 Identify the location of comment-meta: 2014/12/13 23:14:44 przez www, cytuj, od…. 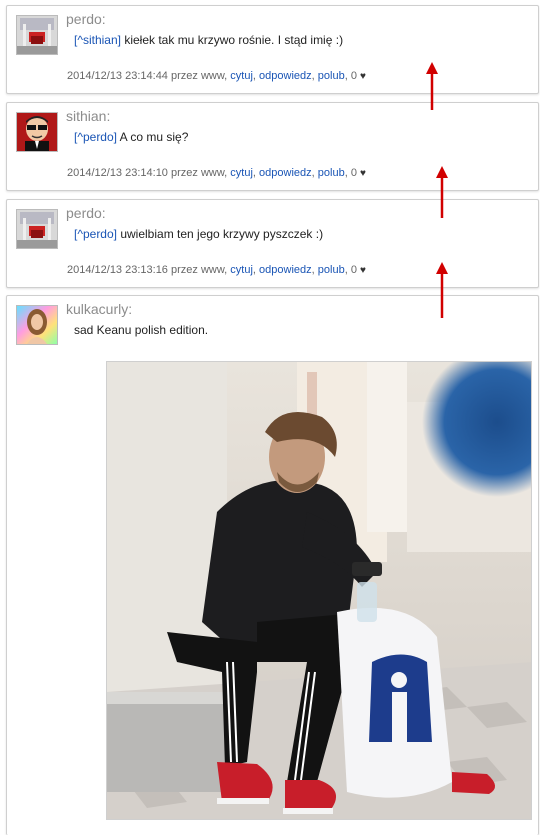
(216, 76).